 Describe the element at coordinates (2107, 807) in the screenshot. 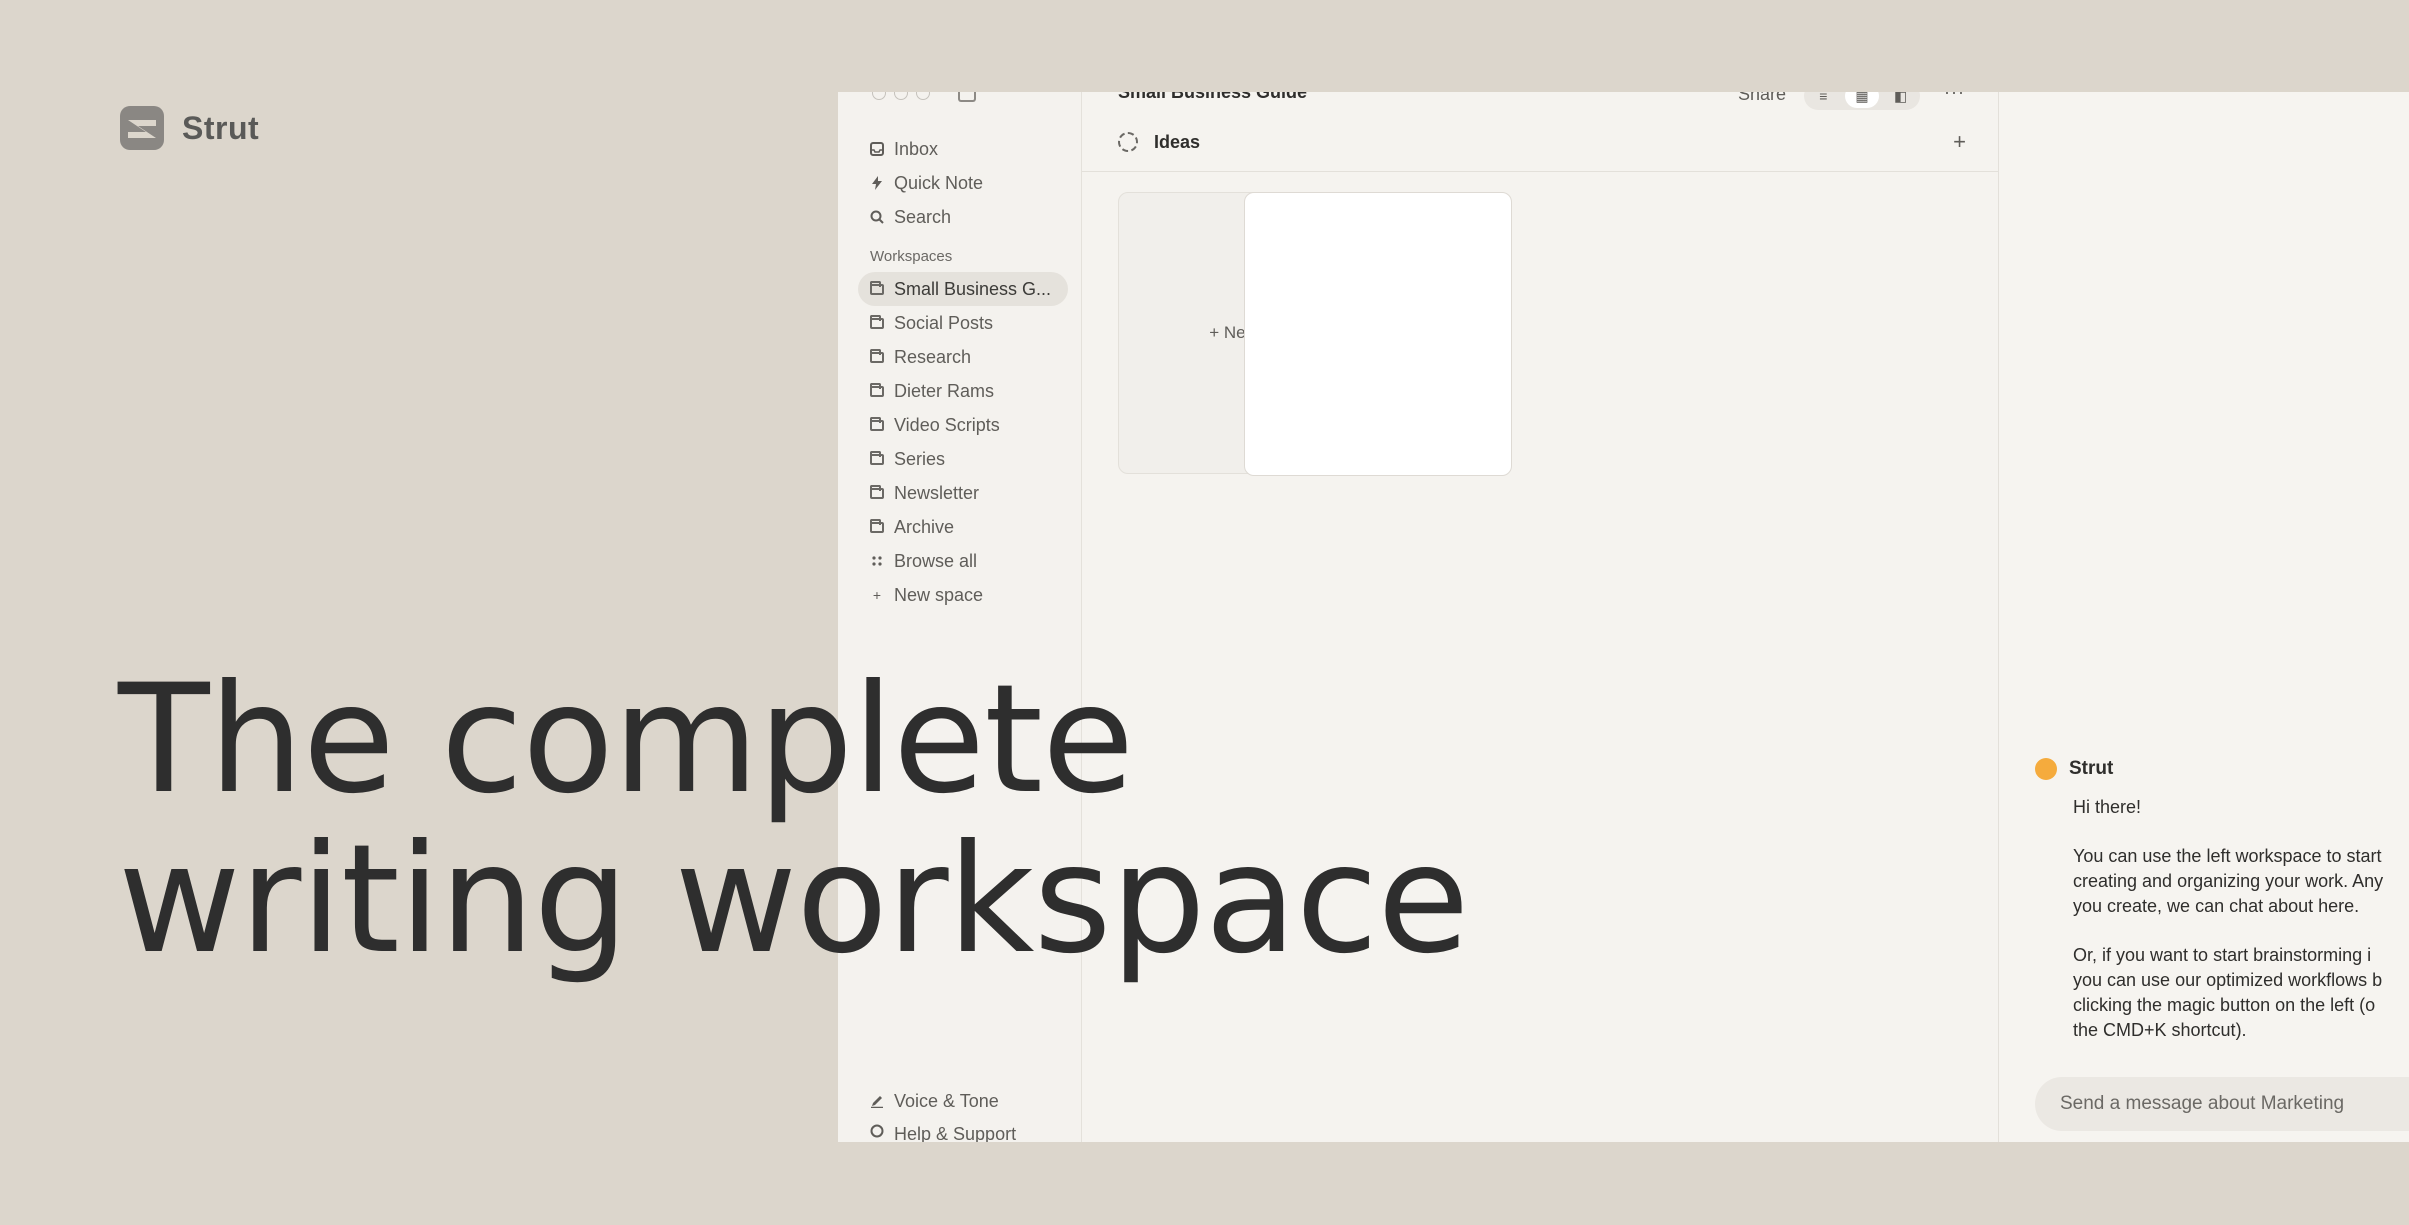

I see `chat-greeting: Hi there!` at that location.